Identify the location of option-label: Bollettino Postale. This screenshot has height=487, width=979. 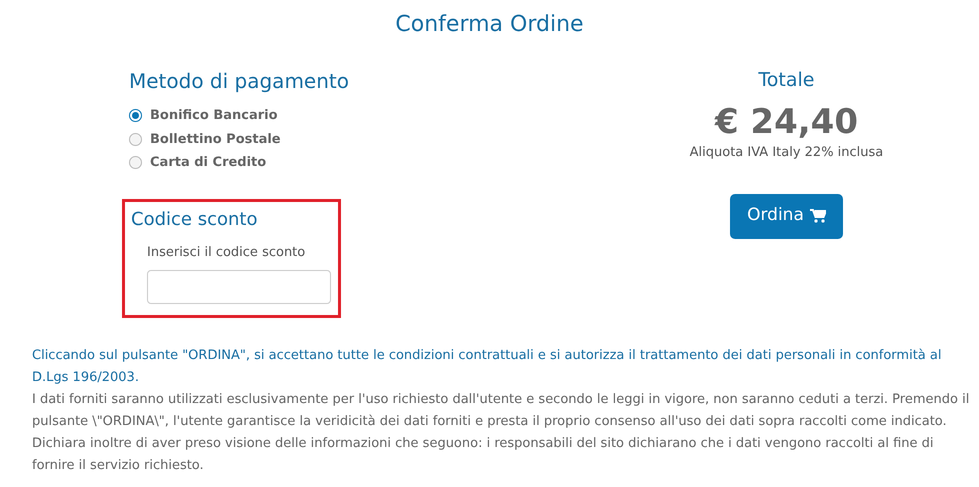
(215, 139).